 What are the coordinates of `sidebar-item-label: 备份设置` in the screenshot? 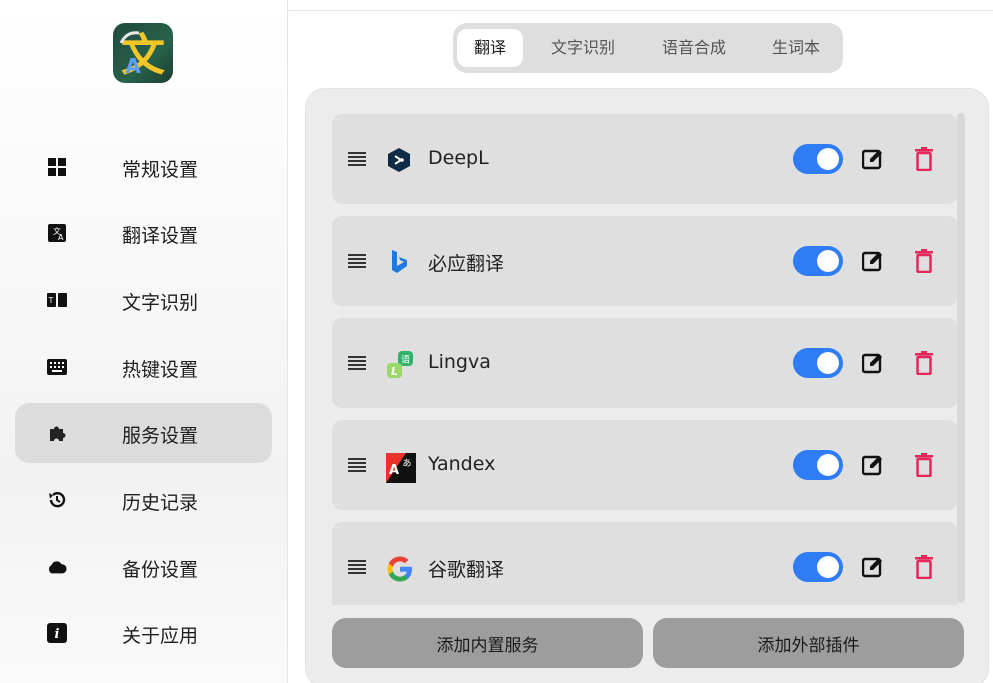 It's located at (160, 570).